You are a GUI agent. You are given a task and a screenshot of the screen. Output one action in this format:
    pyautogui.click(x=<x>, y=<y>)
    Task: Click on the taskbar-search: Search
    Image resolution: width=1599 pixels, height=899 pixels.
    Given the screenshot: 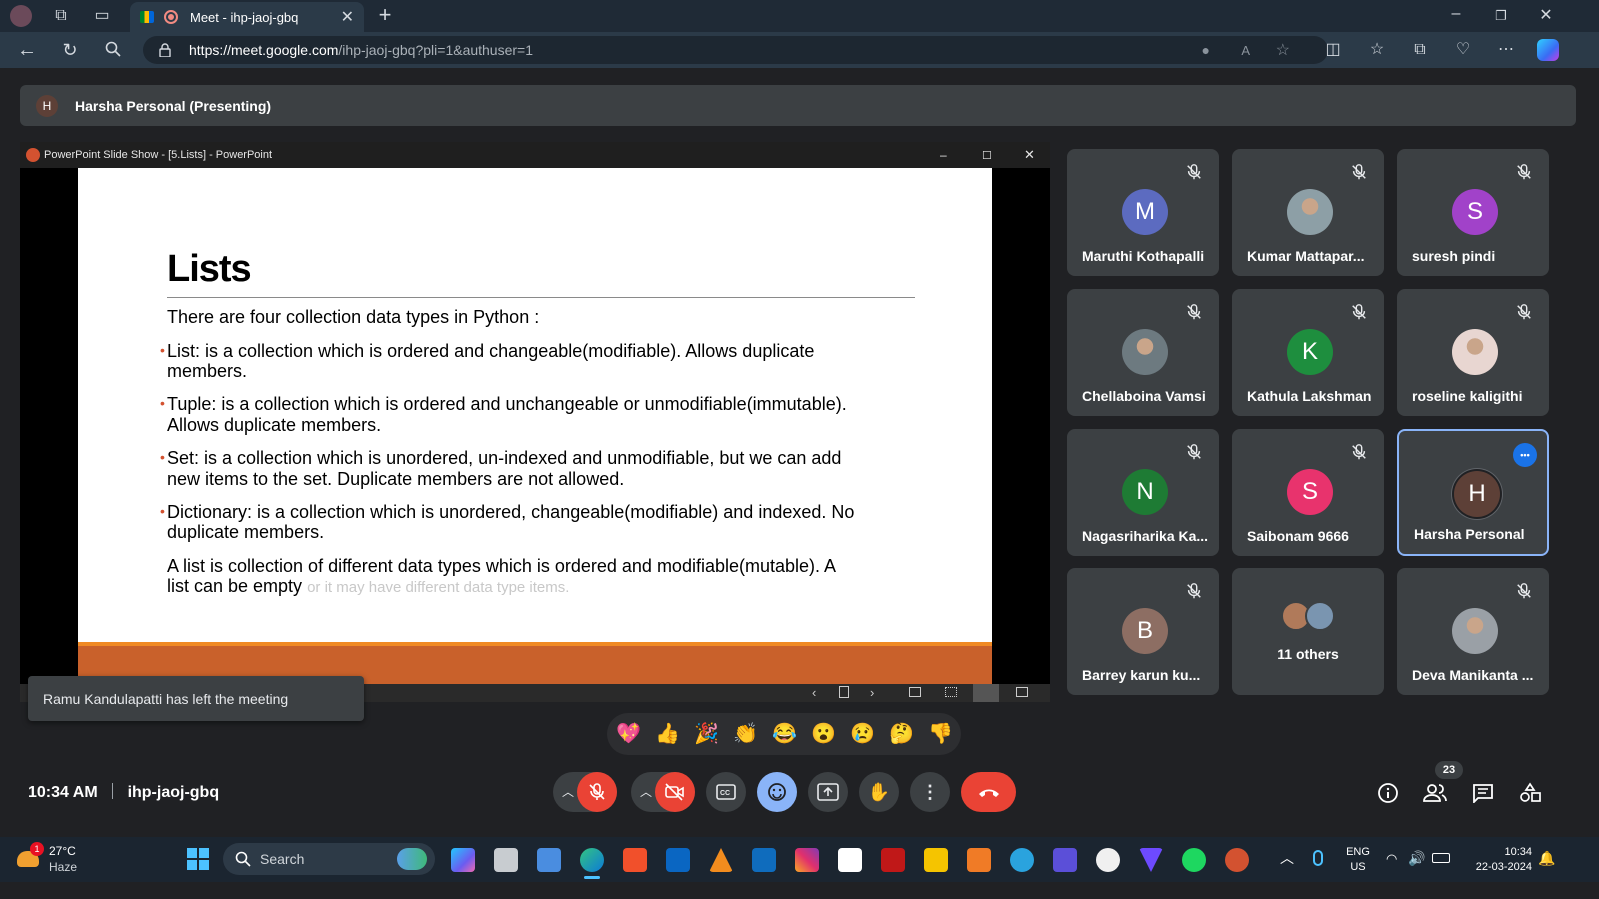 What is the action you would take?
    pyautogui.click(x=329, y=859)
    